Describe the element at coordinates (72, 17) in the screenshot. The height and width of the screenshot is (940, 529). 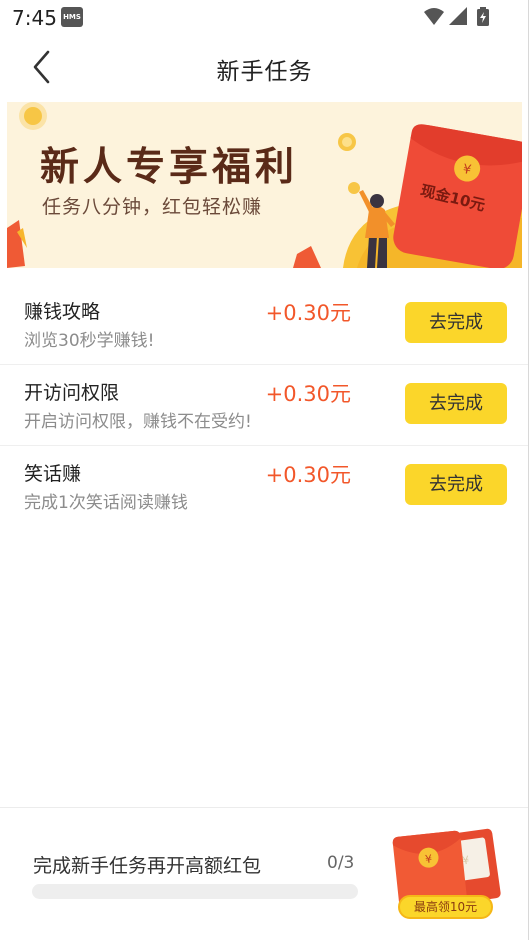
I see `hms-icon: HMS` at that location.